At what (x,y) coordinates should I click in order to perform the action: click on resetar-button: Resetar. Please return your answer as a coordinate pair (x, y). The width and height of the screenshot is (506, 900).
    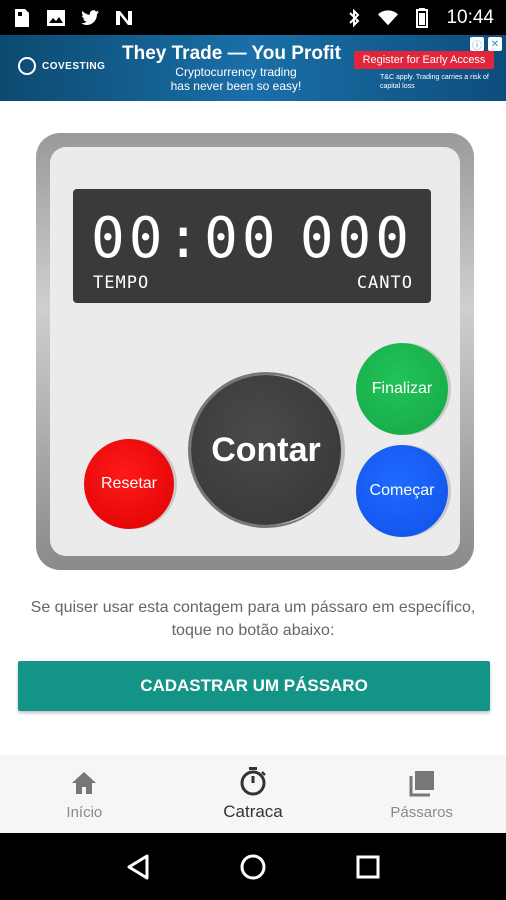
    Looking at the image, I should click on (129, 484).